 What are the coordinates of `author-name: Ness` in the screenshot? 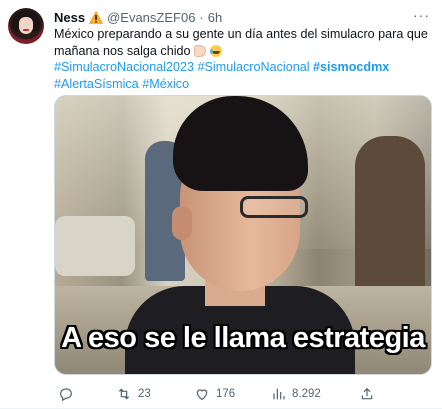 It's located at (69, 17).